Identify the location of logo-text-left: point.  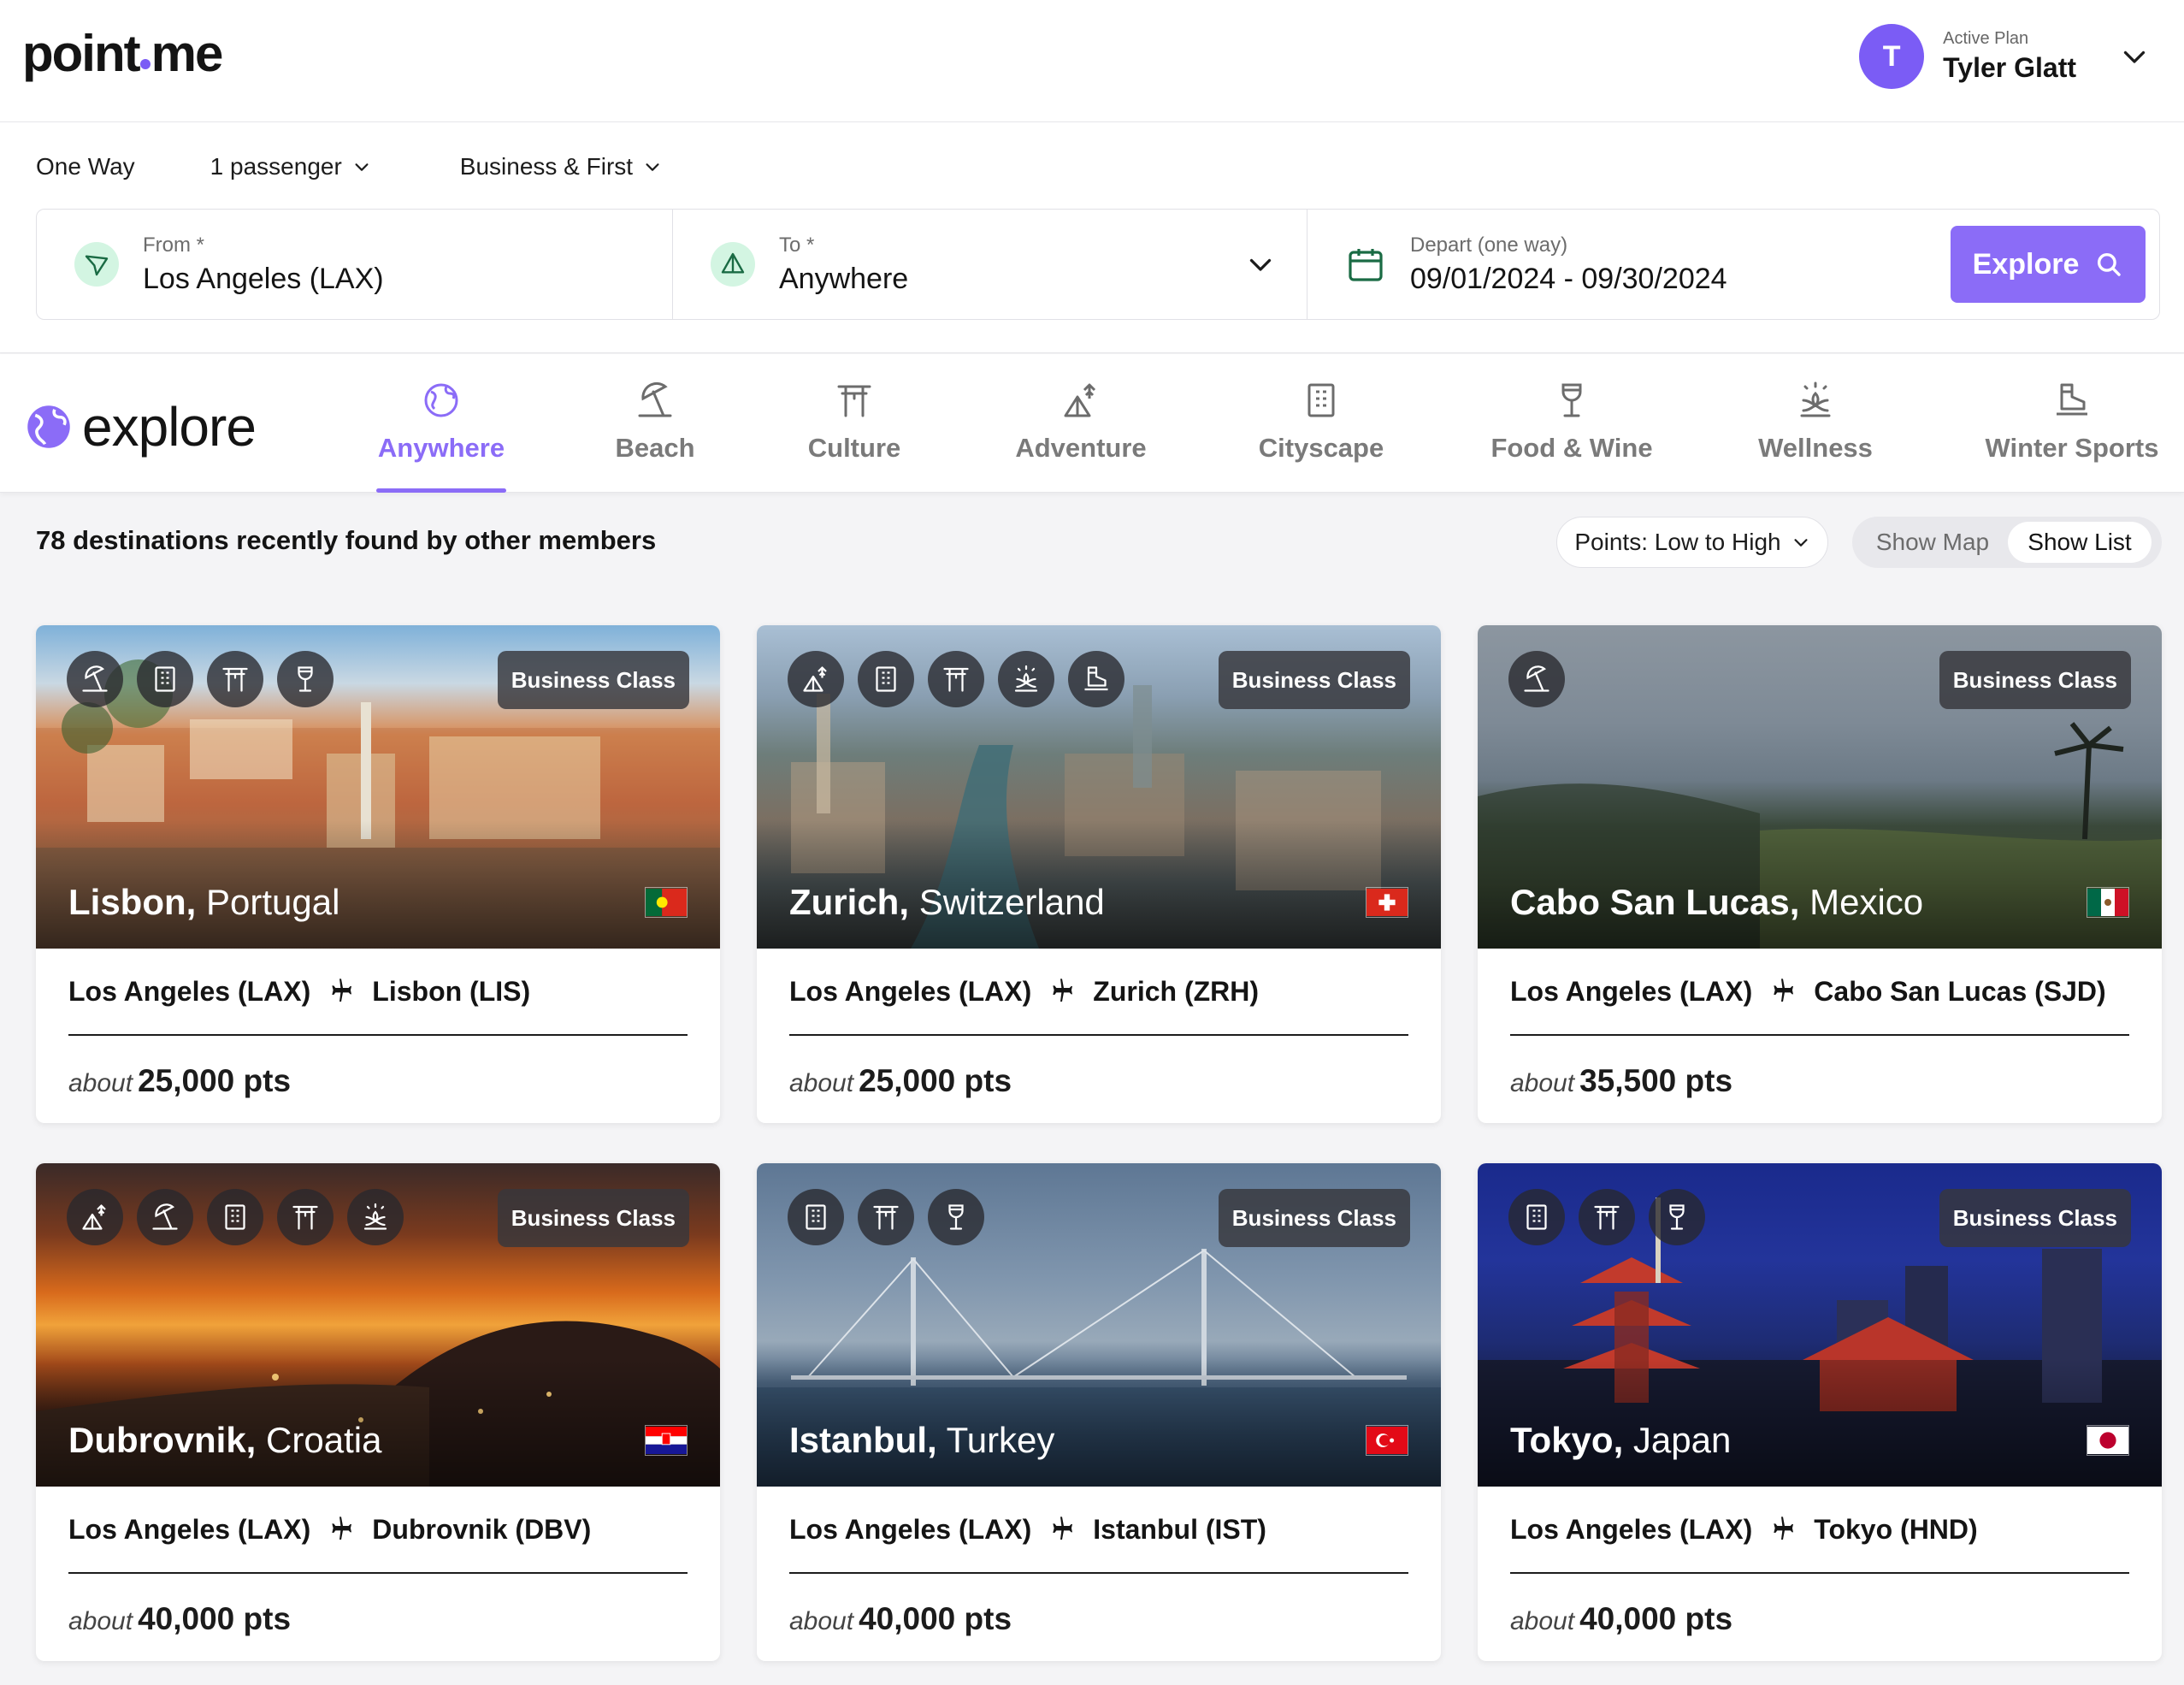
(81, 53).